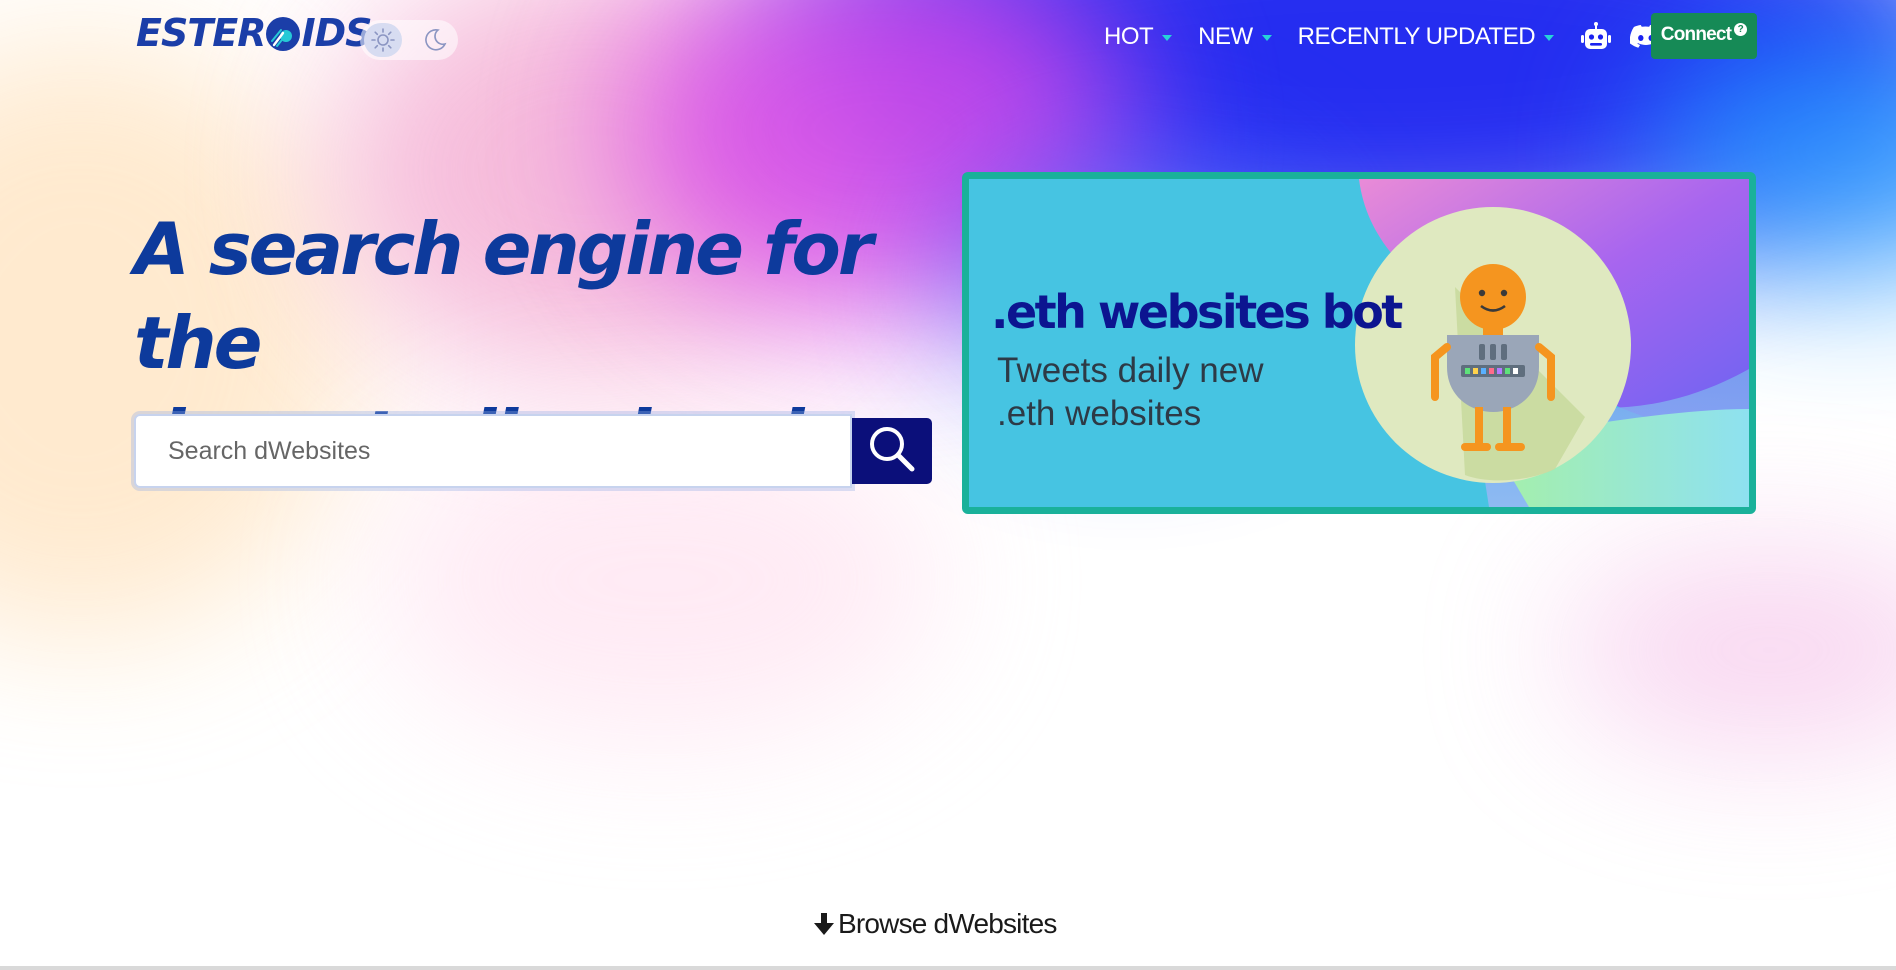 The height and width of the screenshot is (970, 1896). What do you see at coordinates (1493, 345) in the screenshot?
I see `robot-illustration` at bounding box center [1493, 345].